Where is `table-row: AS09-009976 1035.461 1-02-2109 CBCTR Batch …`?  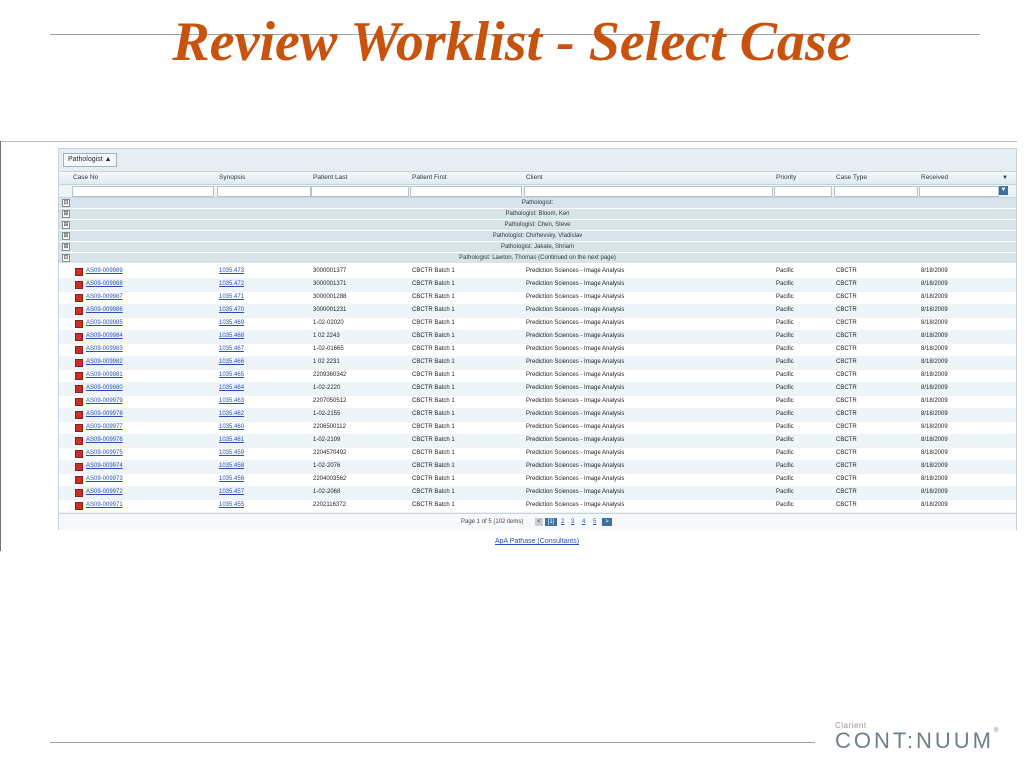
table-row: AS09-009976 1035.461 1-02-2109 CBCTR Batch … is located at coordinates (537, 441).